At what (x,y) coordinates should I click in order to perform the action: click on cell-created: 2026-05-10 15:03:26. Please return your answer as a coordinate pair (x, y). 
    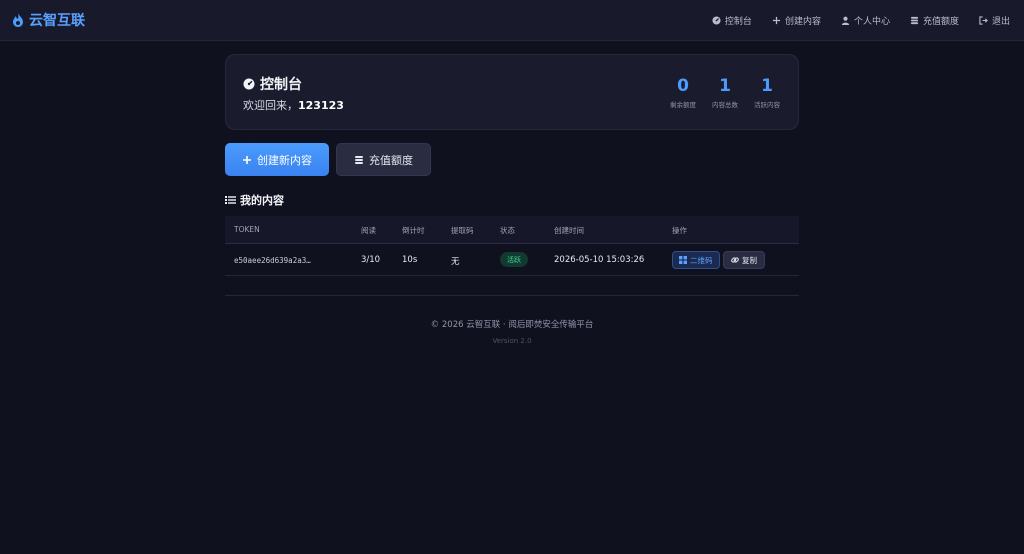
    Looking at the image, I should click on (599, 260).